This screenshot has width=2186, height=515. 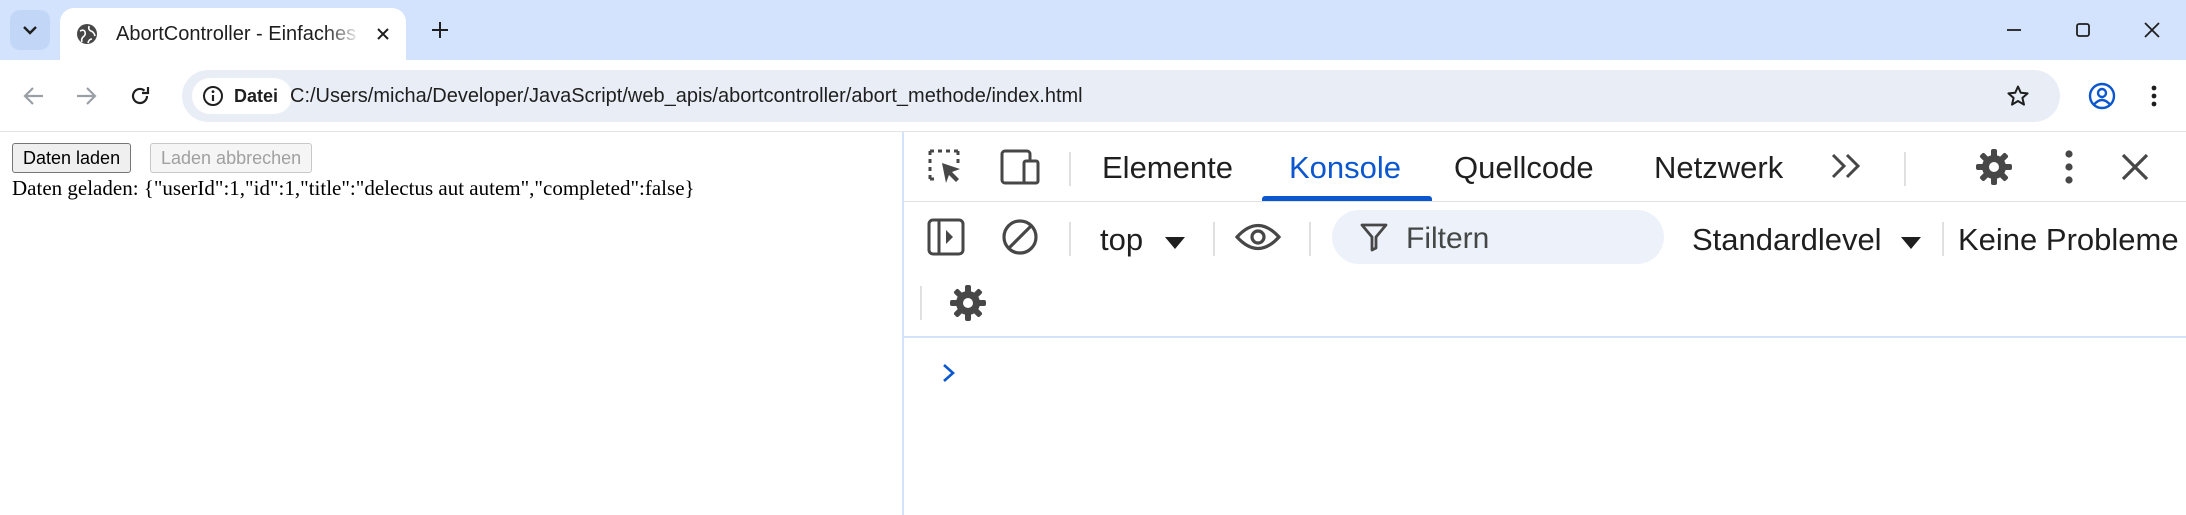 I want to click on log-level-selector: Standardlevel, so click(x=1807, y=240).